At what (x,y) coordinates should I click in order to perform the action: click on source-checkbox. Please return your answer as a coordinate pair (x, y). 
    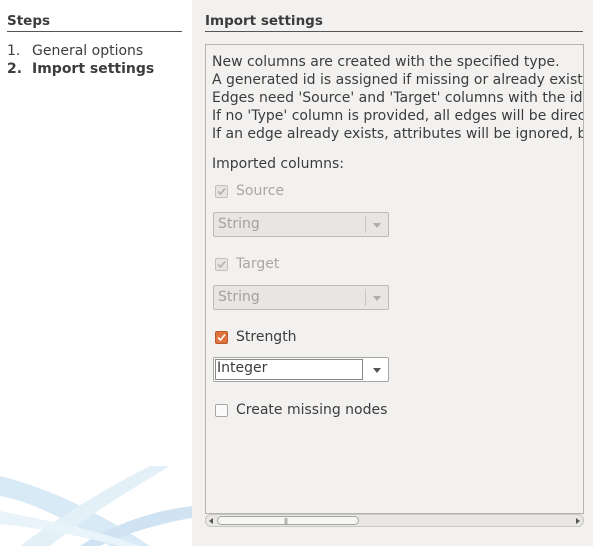
    Looking at the image, I should click on (221, 191).